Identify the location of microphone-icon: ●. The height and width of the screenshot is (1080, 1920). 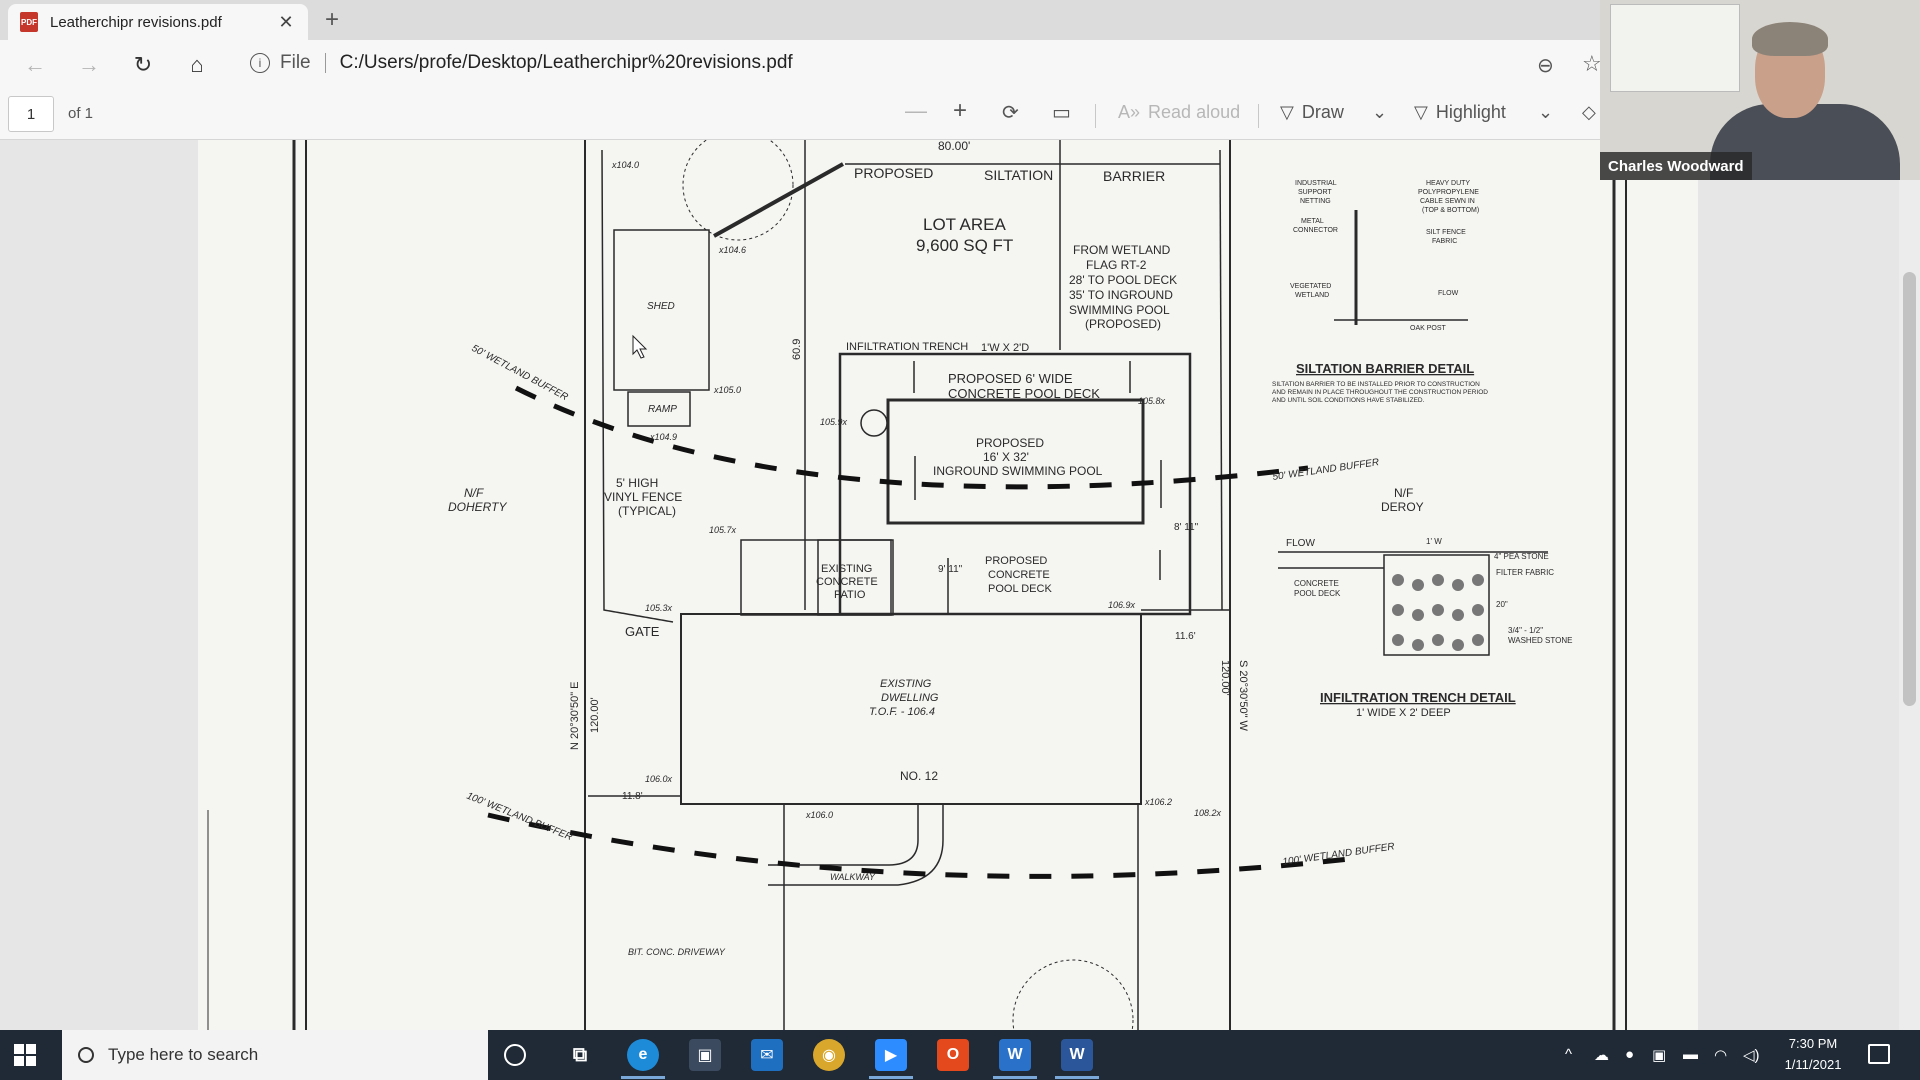
(1629, 1054).